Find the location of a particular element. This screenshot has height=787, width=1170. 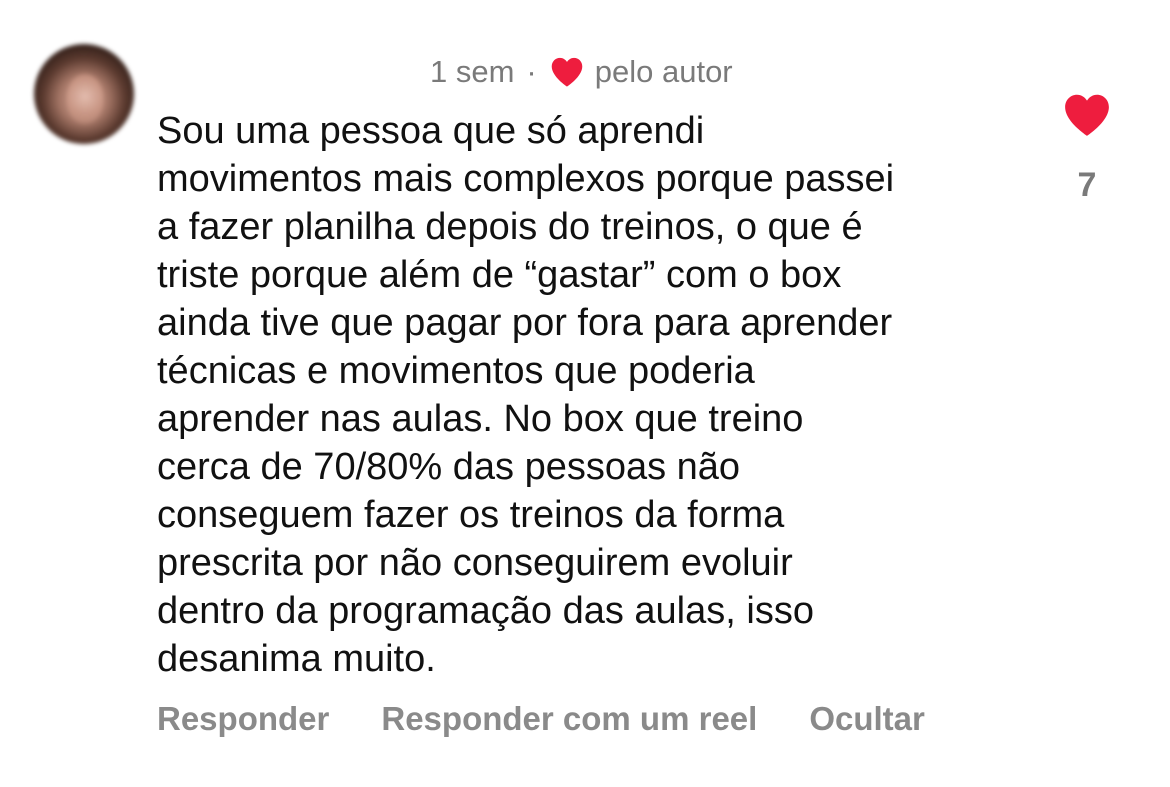

comment-actions: Responder Responder com um reel Ocultar is located at coordinates (541, 719).